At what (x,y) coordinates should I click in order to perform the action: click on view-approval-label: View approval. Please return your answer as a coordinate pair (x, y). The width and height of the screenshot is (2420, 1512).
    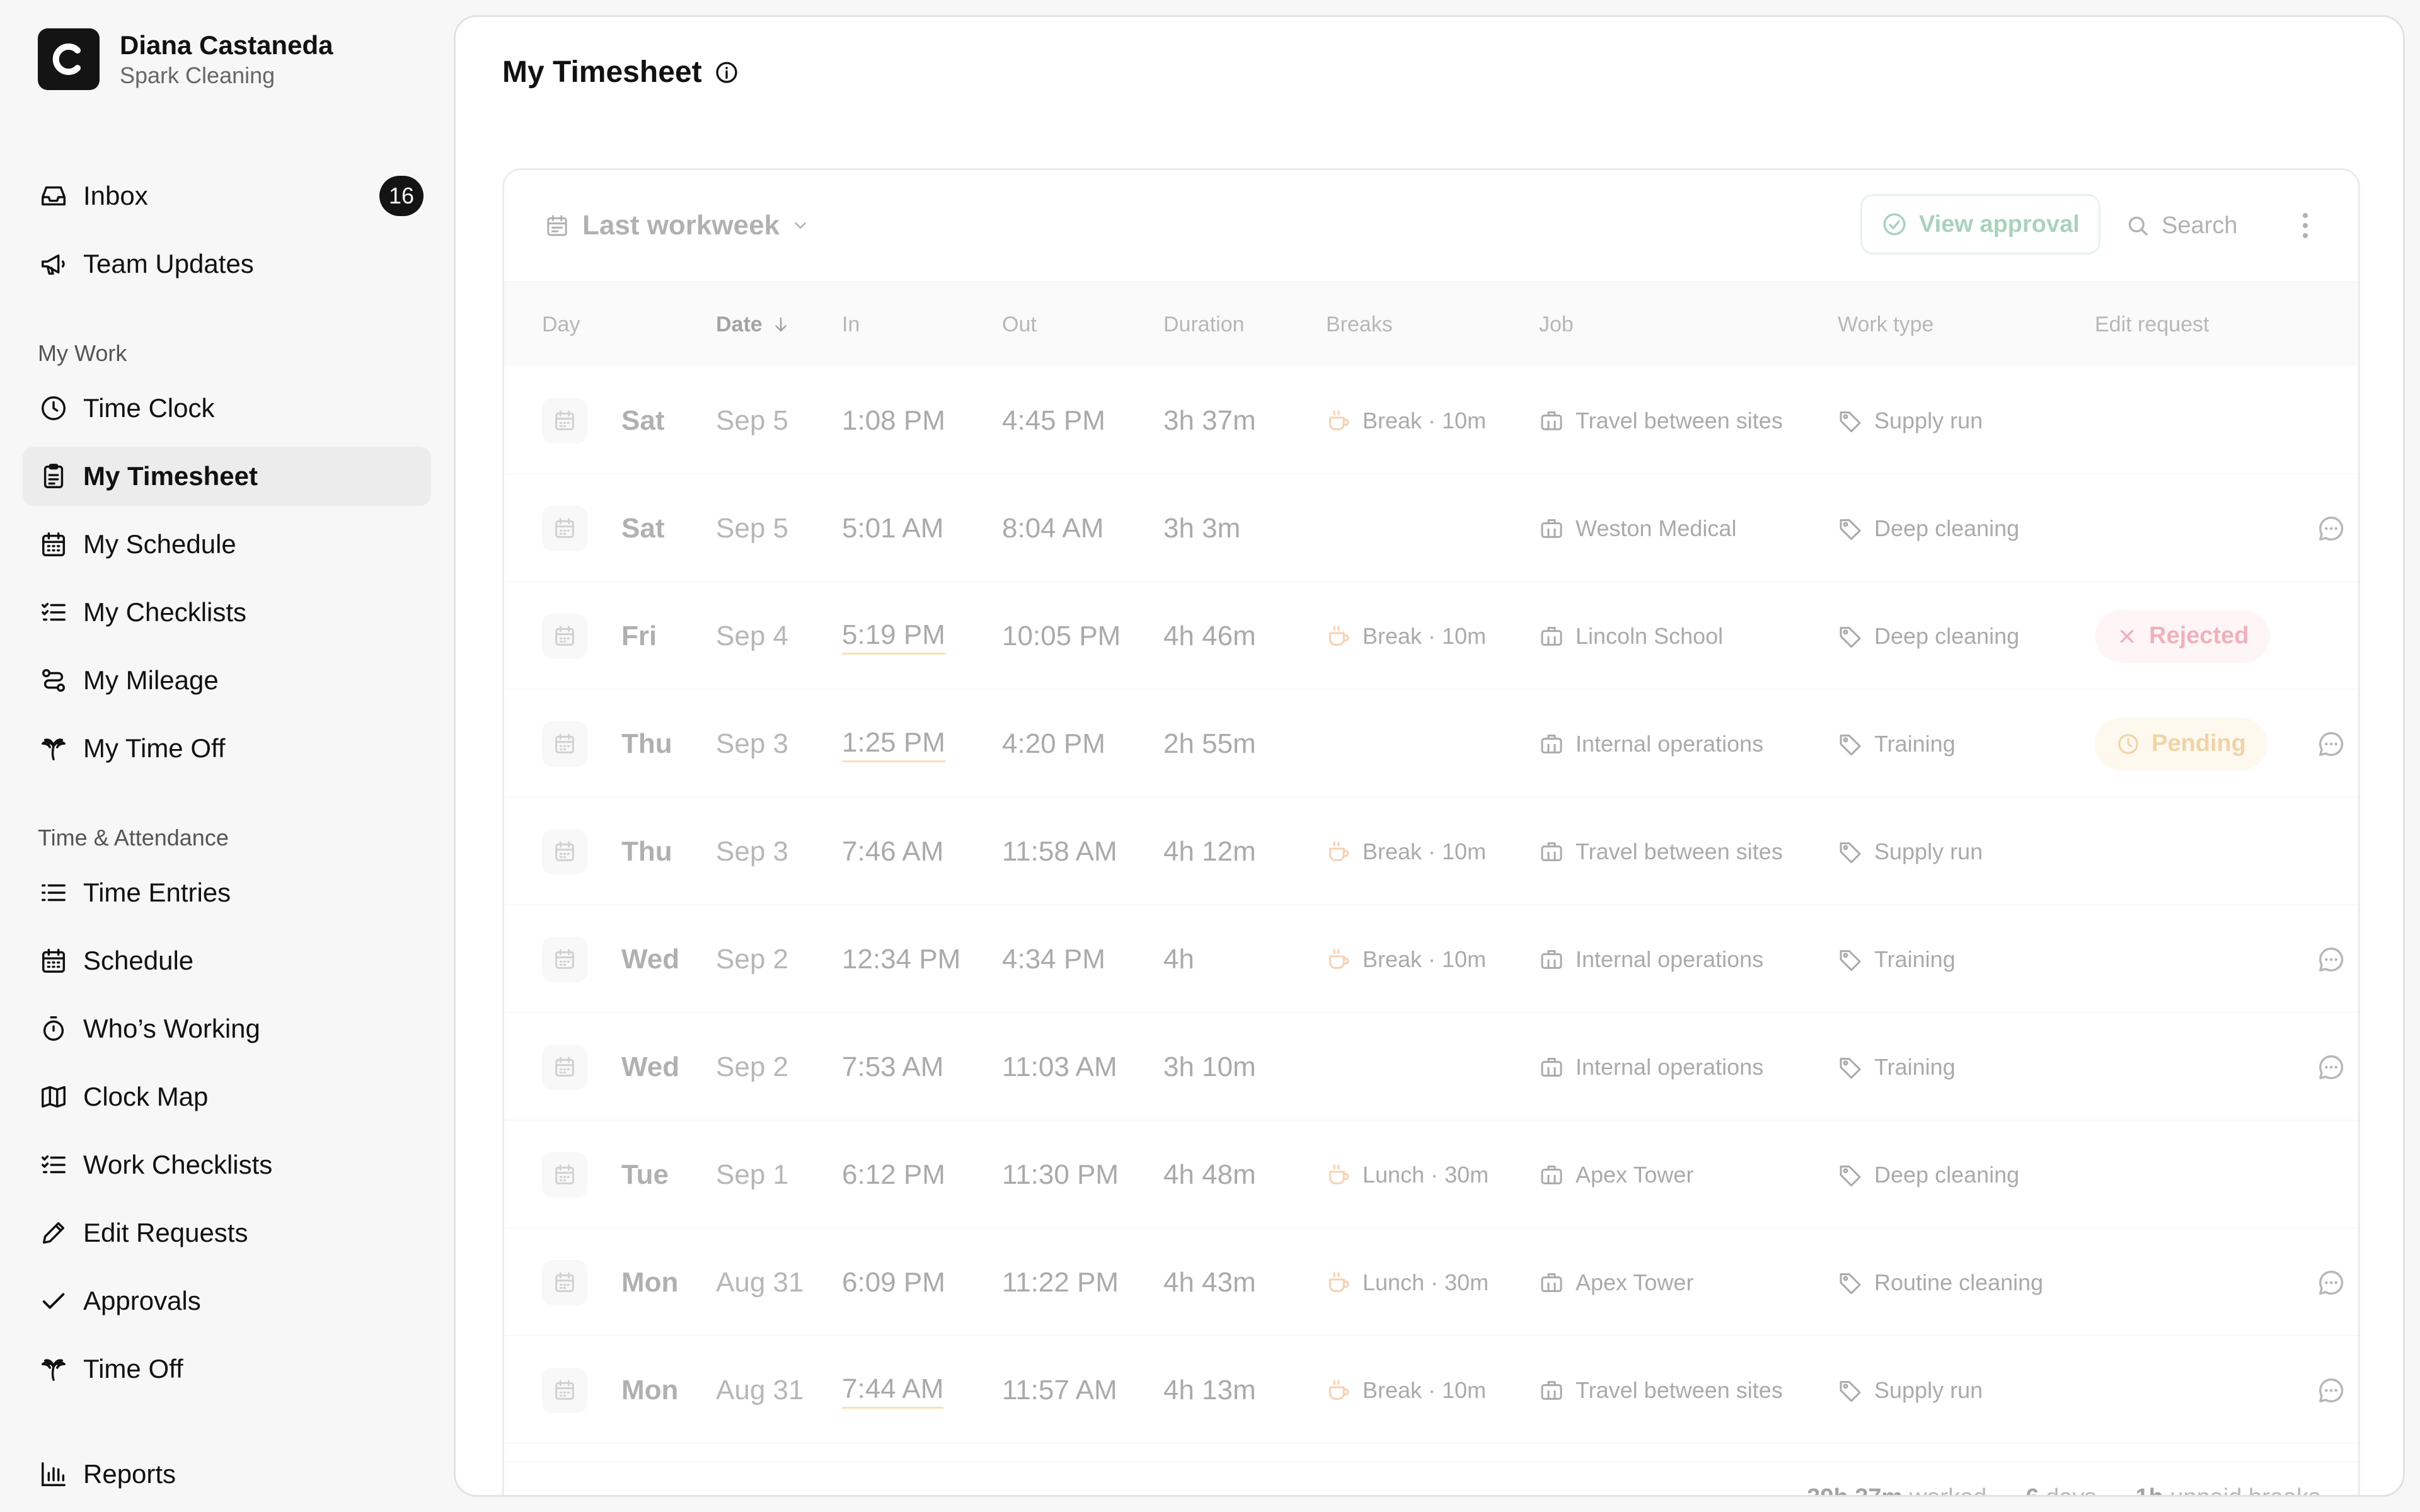
    Looking at the image, I should click on (1999, 224).